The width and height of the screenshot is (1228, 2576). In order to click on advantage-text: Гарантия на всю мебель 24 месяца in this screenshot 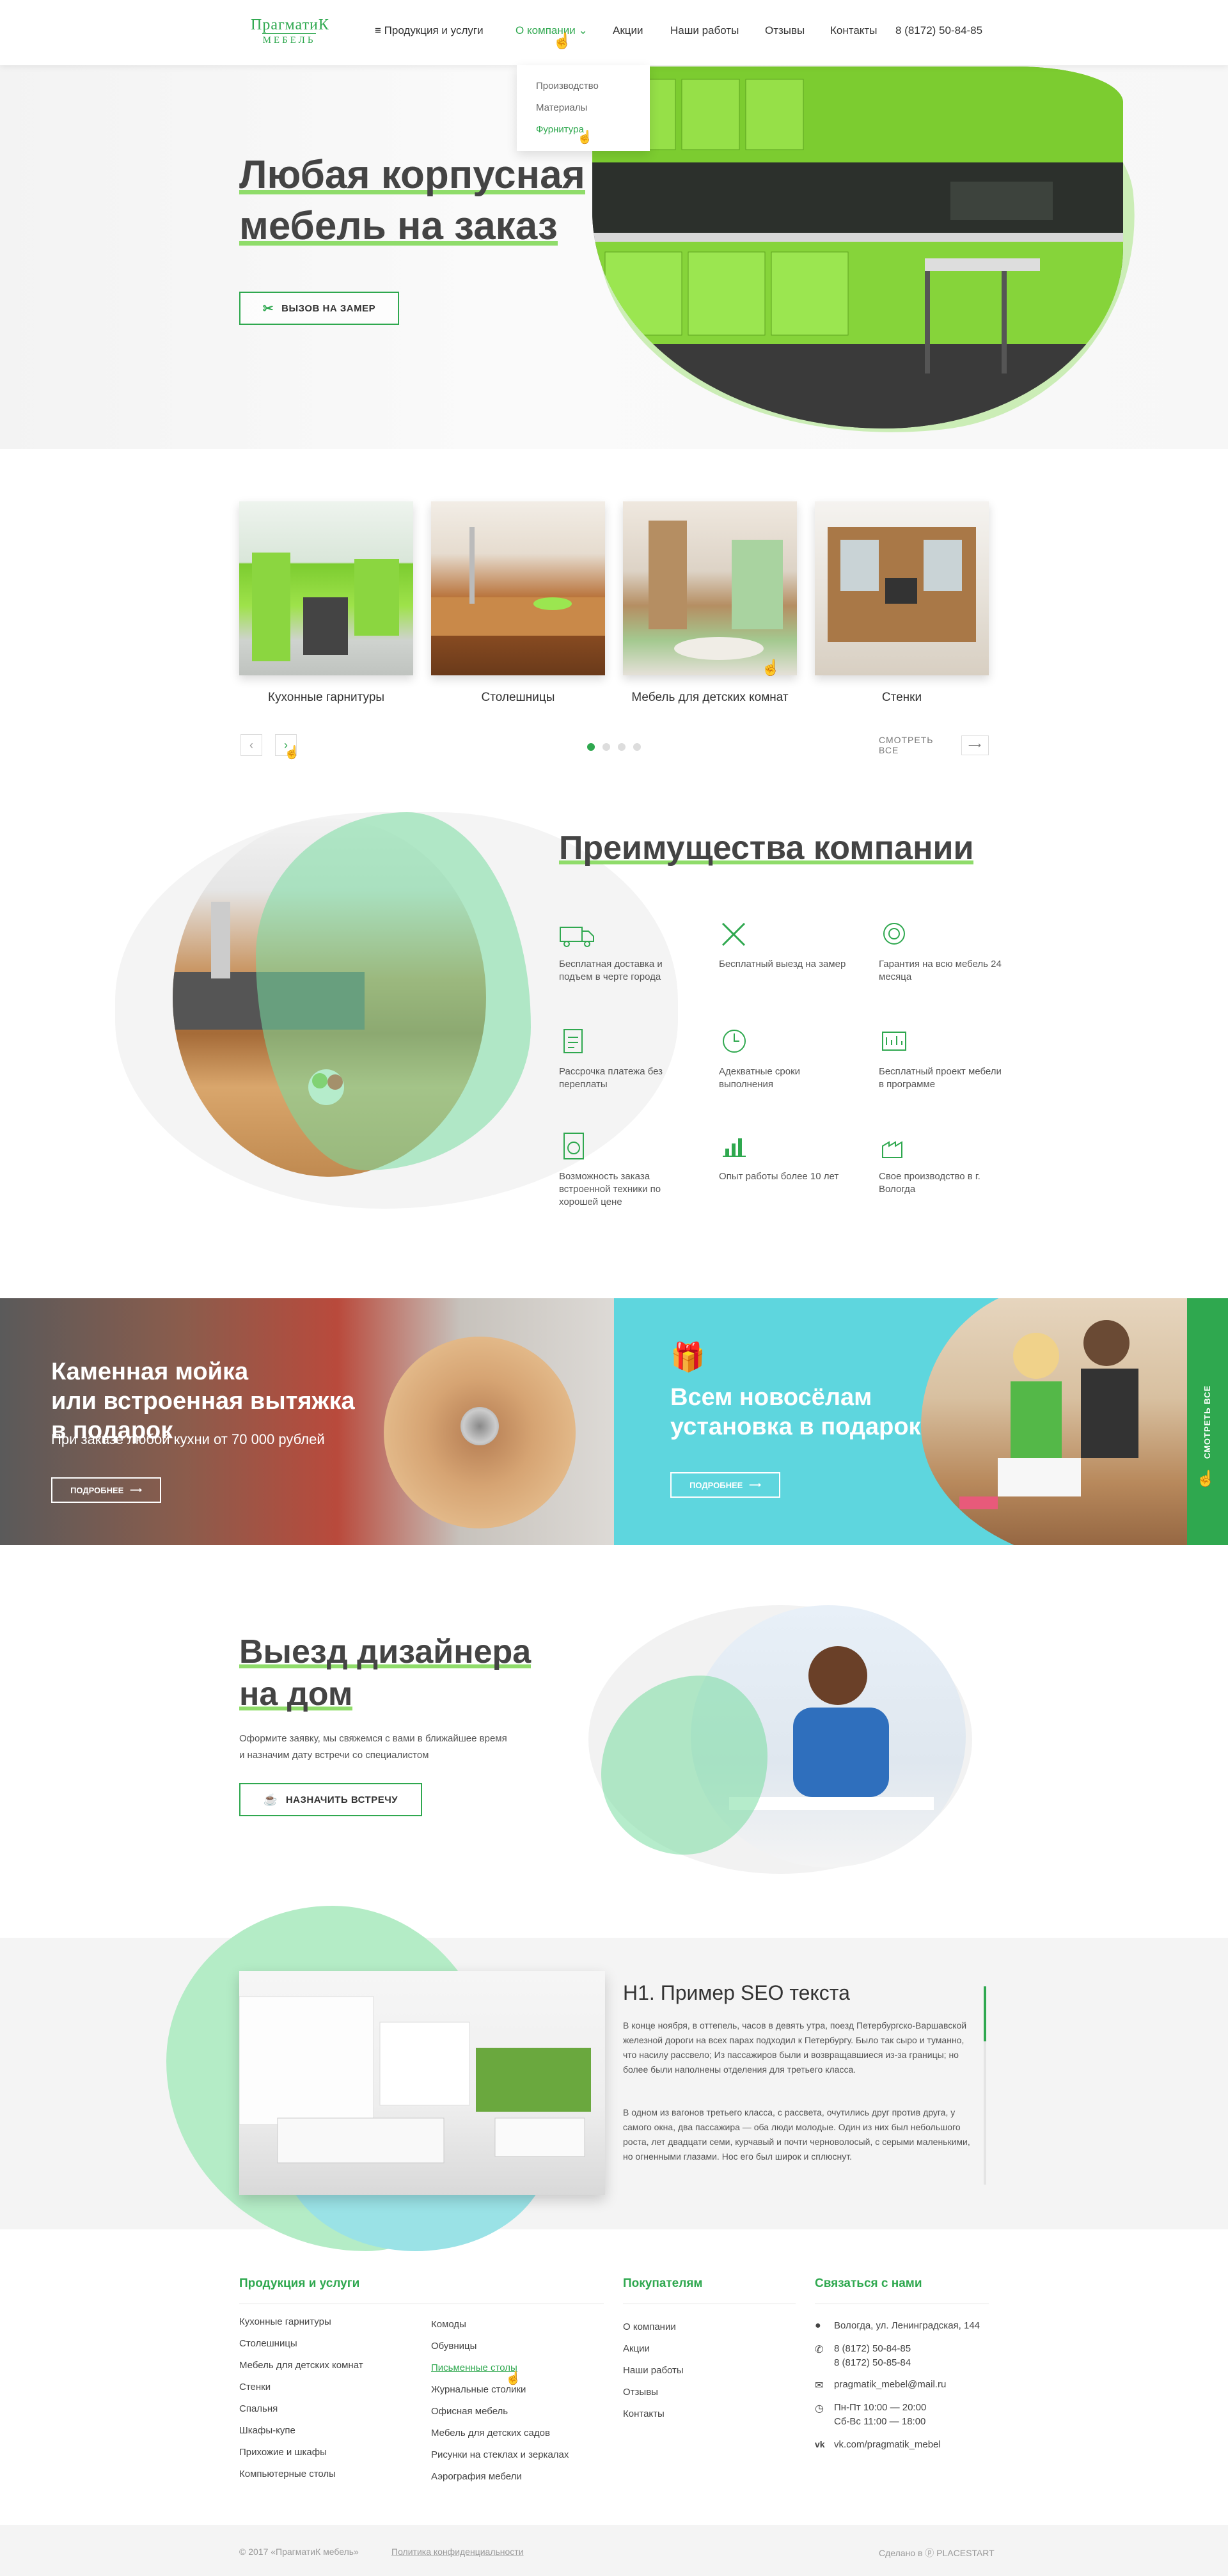, I will do `click(940, 970)`.